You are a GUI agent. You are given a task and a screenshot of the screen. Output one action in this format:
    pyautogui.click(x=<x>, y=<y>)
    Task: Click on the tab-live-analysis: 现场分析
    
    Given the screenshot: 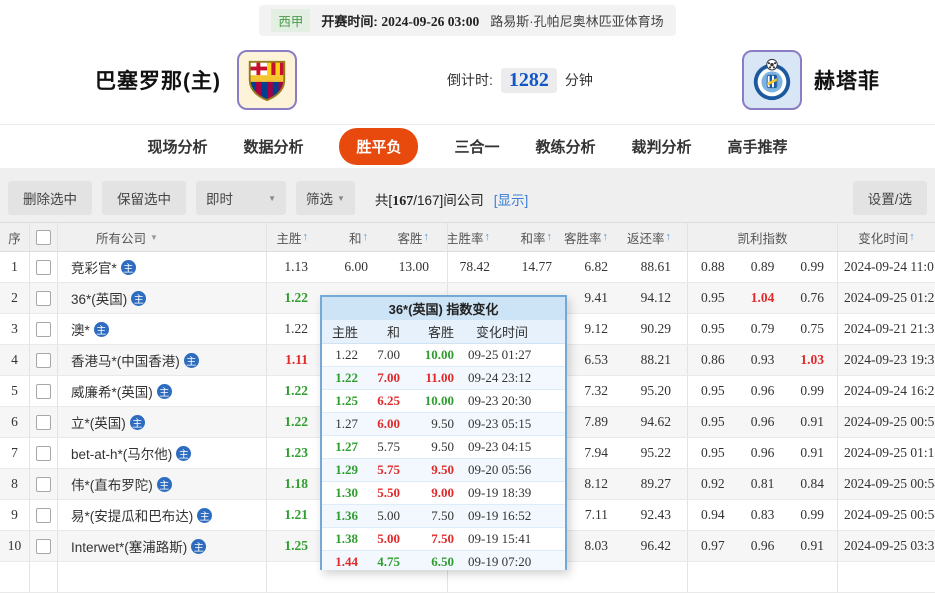 What is the action you would take?
    pyautogui.click(x=177, y=146)
    